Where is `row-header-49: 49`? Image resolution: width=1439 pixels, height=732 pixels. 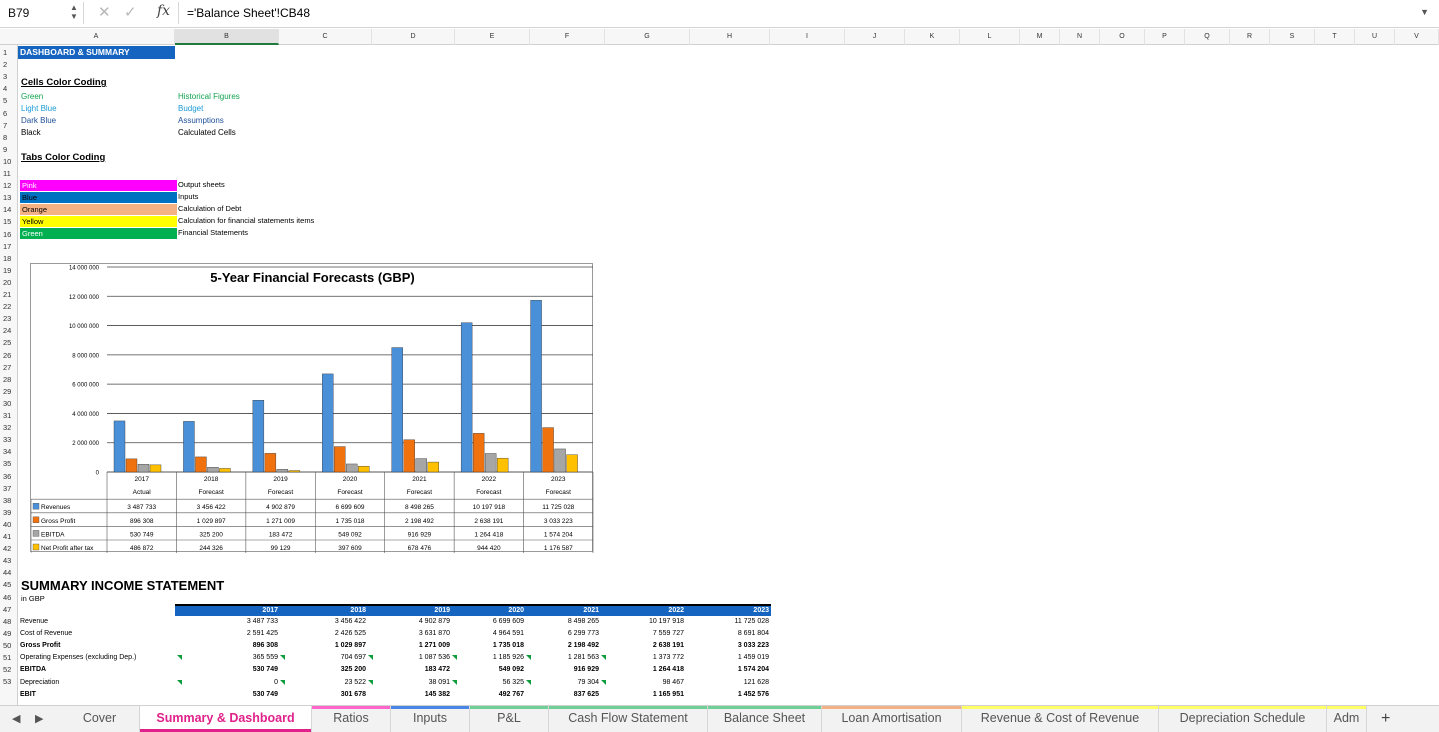 row-header-49: 49 is located at coordinates (9, 633).